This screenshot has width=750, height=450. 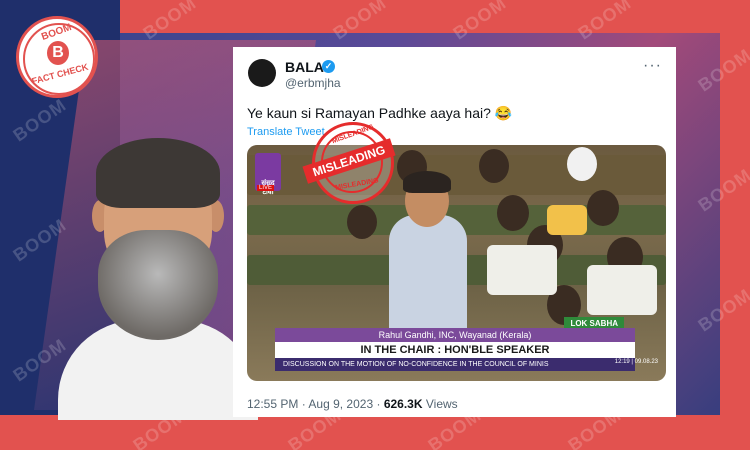 I want to click on portrait-hair, so click(x=158, y=173).